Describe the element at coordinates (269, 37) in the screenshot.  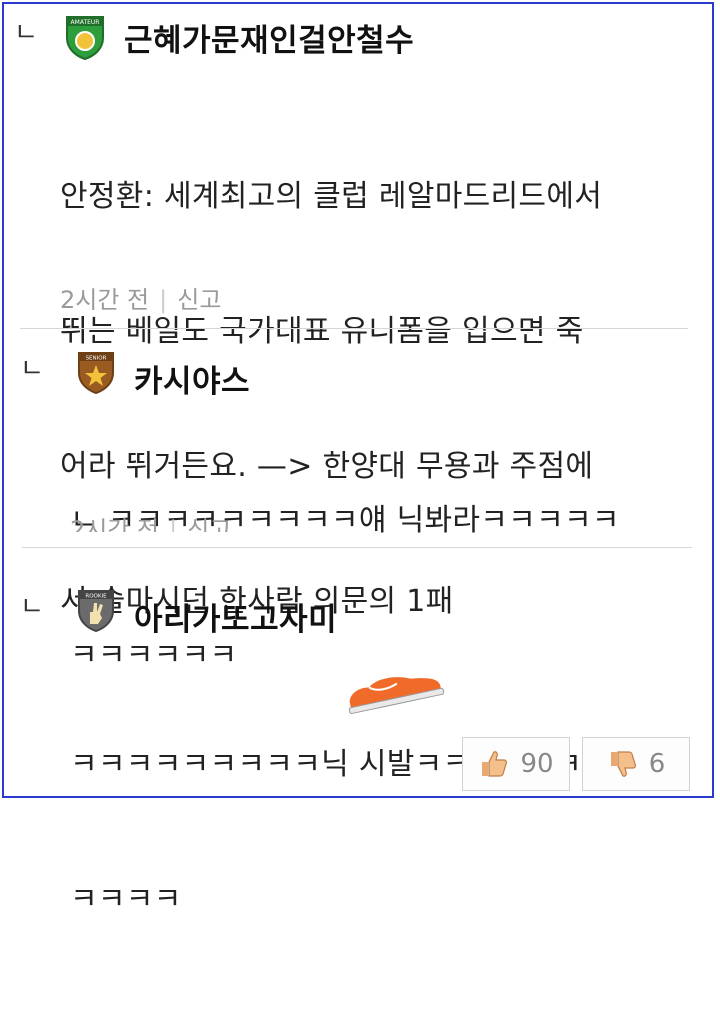
I see `username: 근혜가문재인걸안철수` at that location.